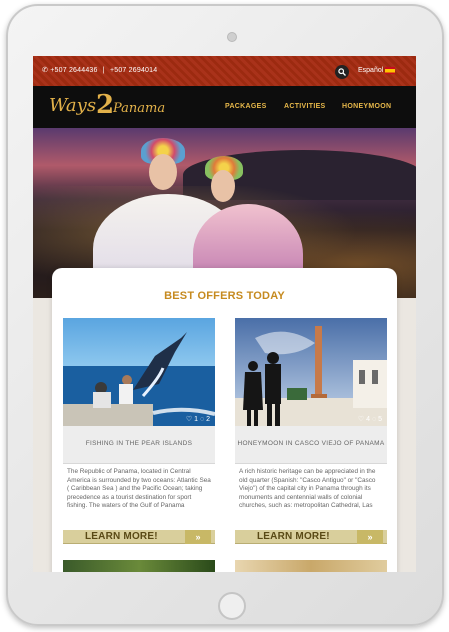  I want to click on logo-text-panama: Panama, so click(139, 108).